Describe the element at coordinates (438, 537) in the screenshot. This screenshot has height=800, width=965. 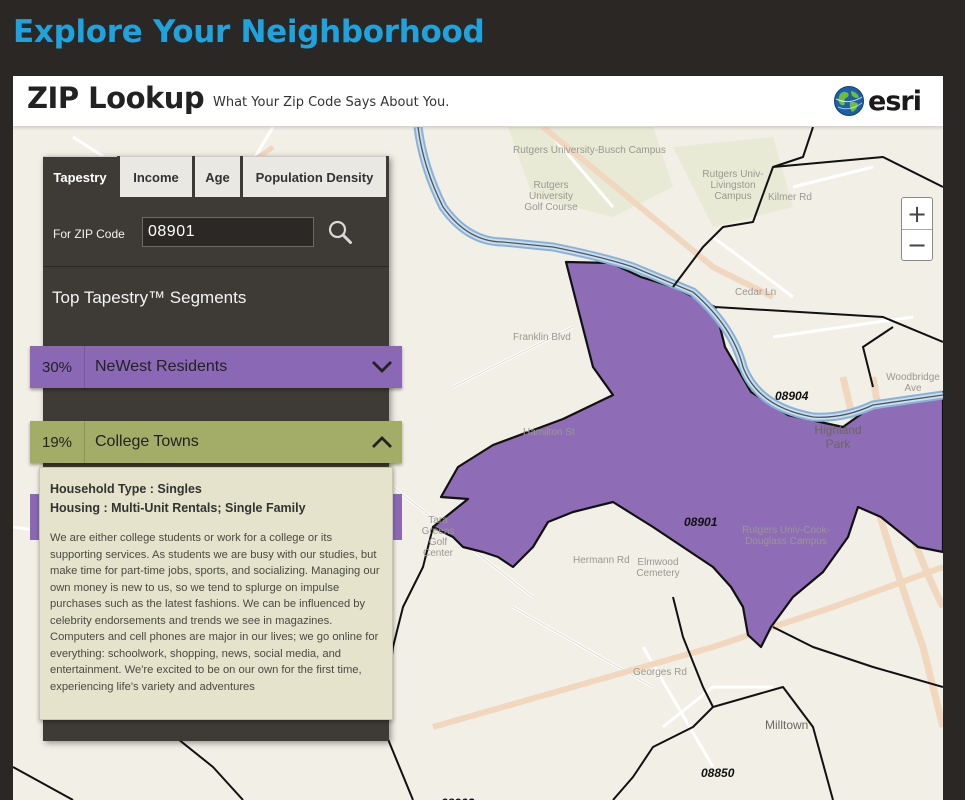
I see `map-feature-label: Tara Greens Golf Center` at that location.